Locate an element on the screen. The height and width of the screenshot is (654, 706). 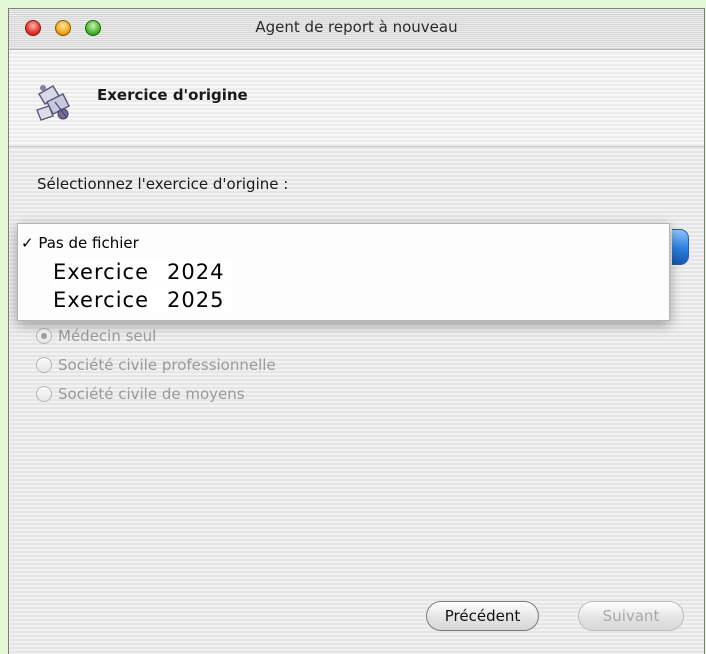
radio-option-scp: Société civile professionnelle is located at coordinates (156, 365).